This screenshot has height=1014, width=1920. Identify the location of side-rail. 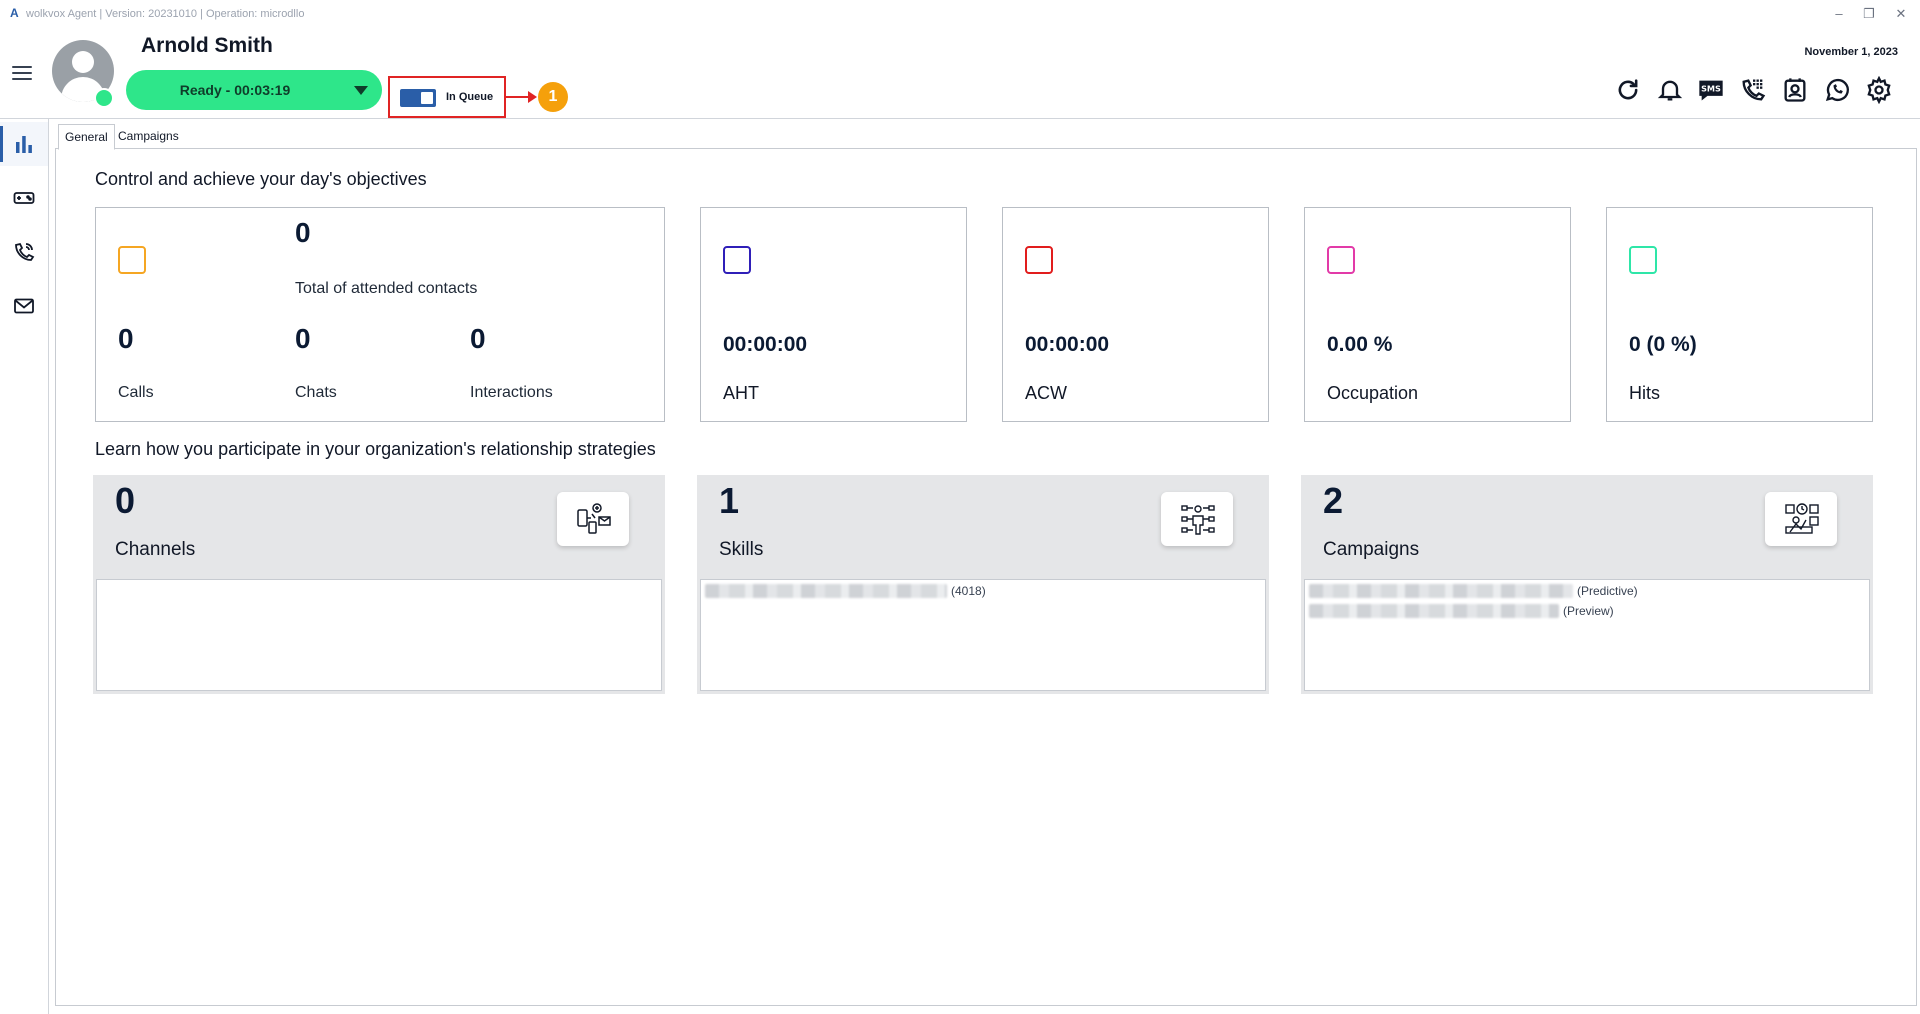
(24, 566).